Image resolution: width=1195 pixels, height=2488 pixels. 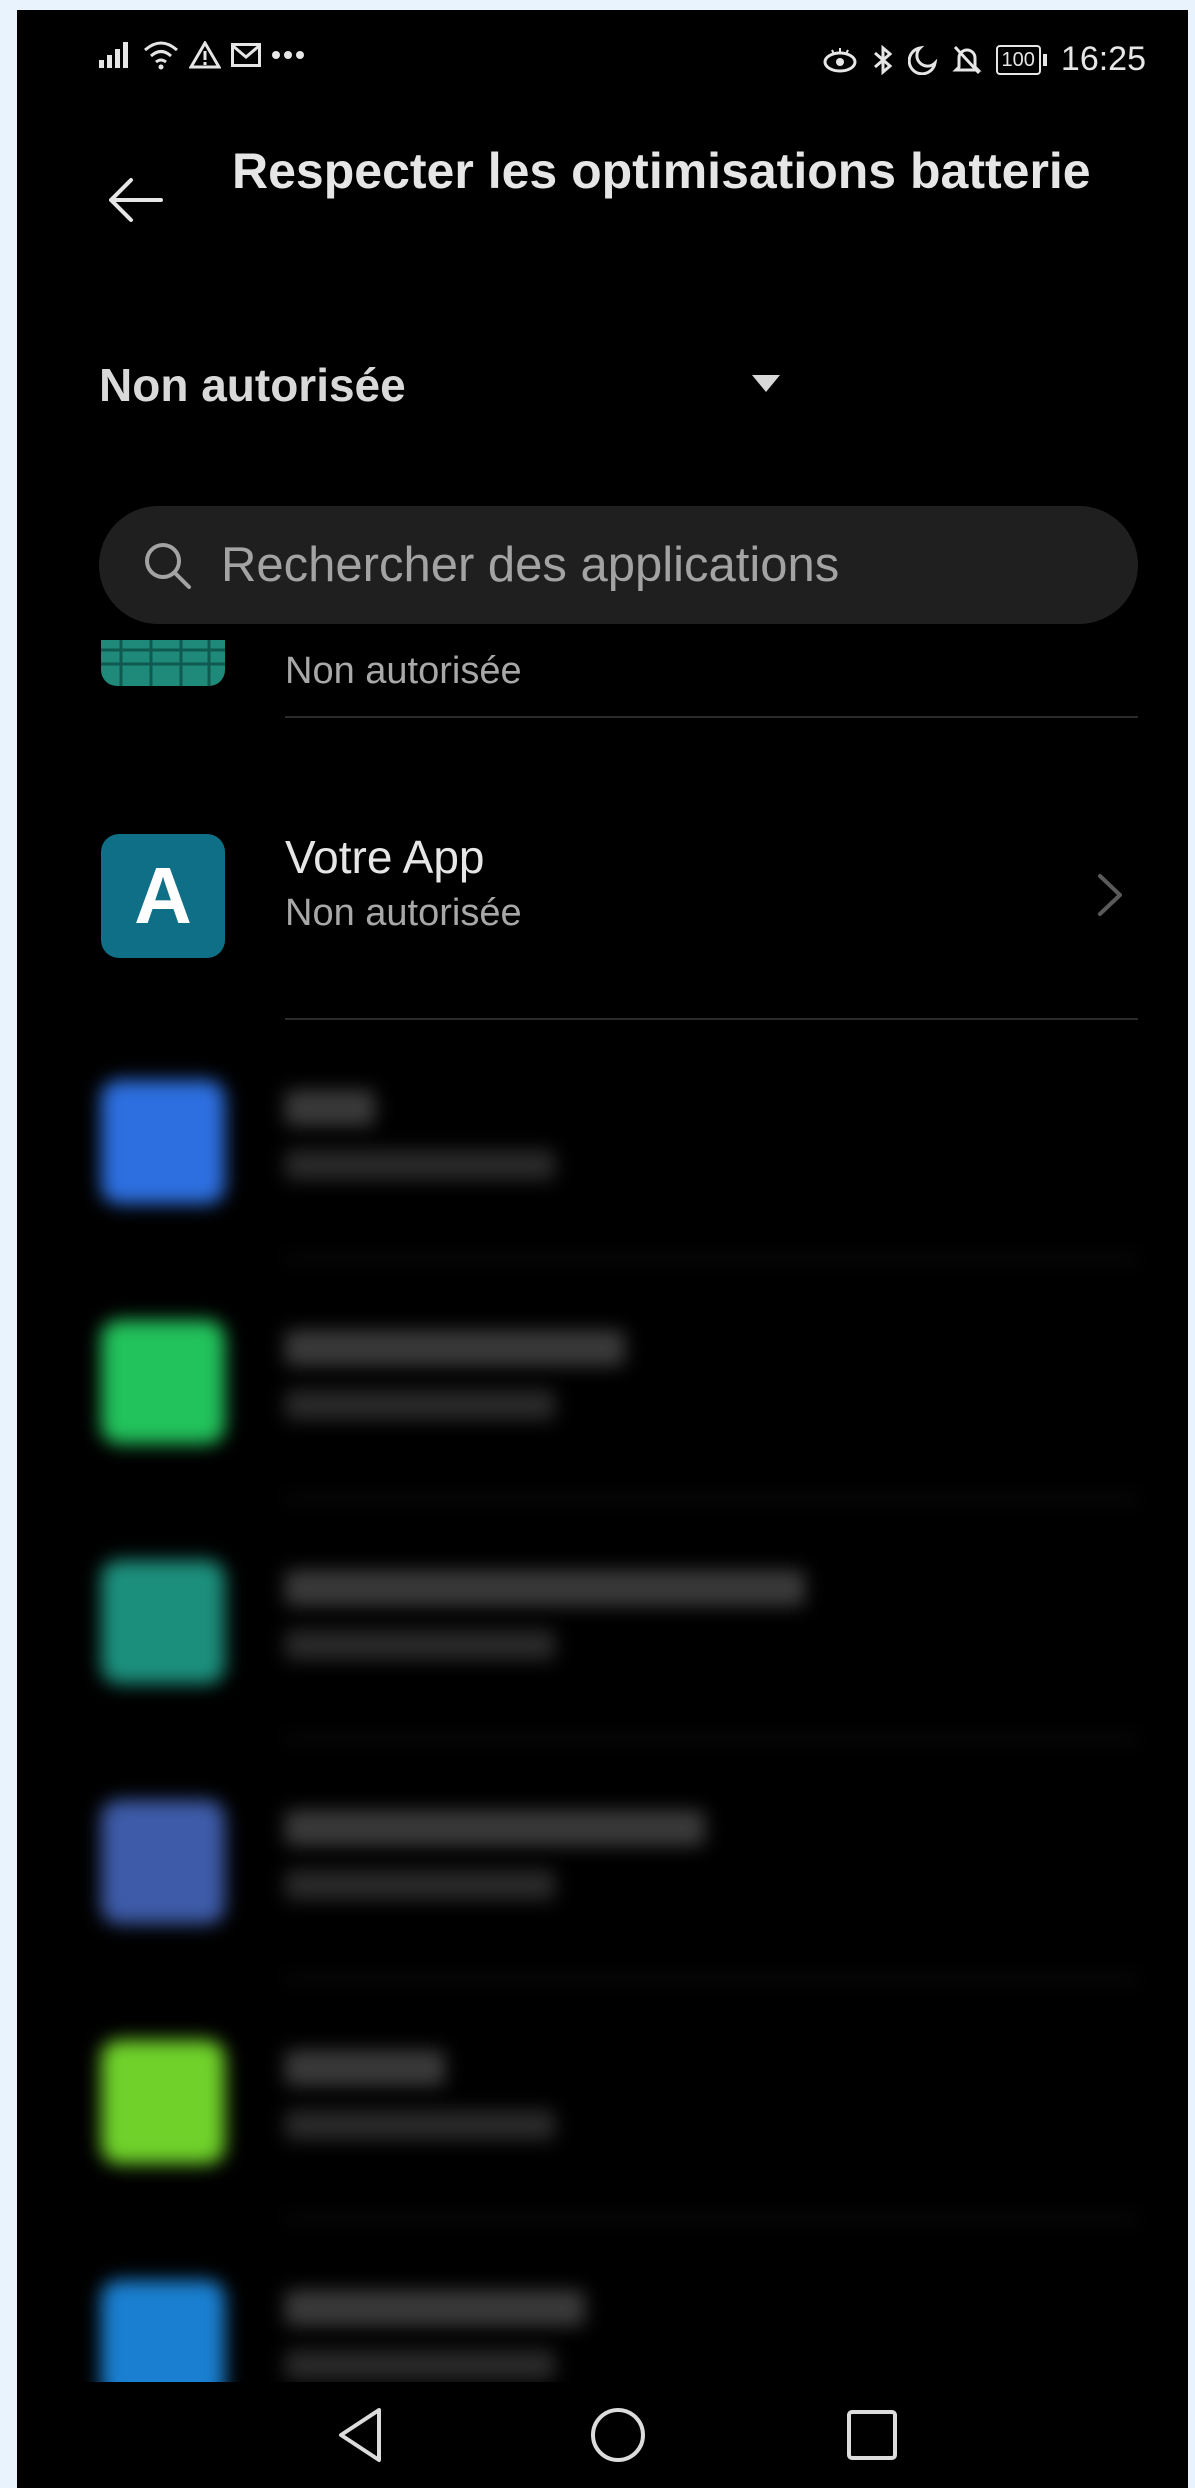 I want to click on filter-selected-value: Non autorisée, so click(x=252, y=385).